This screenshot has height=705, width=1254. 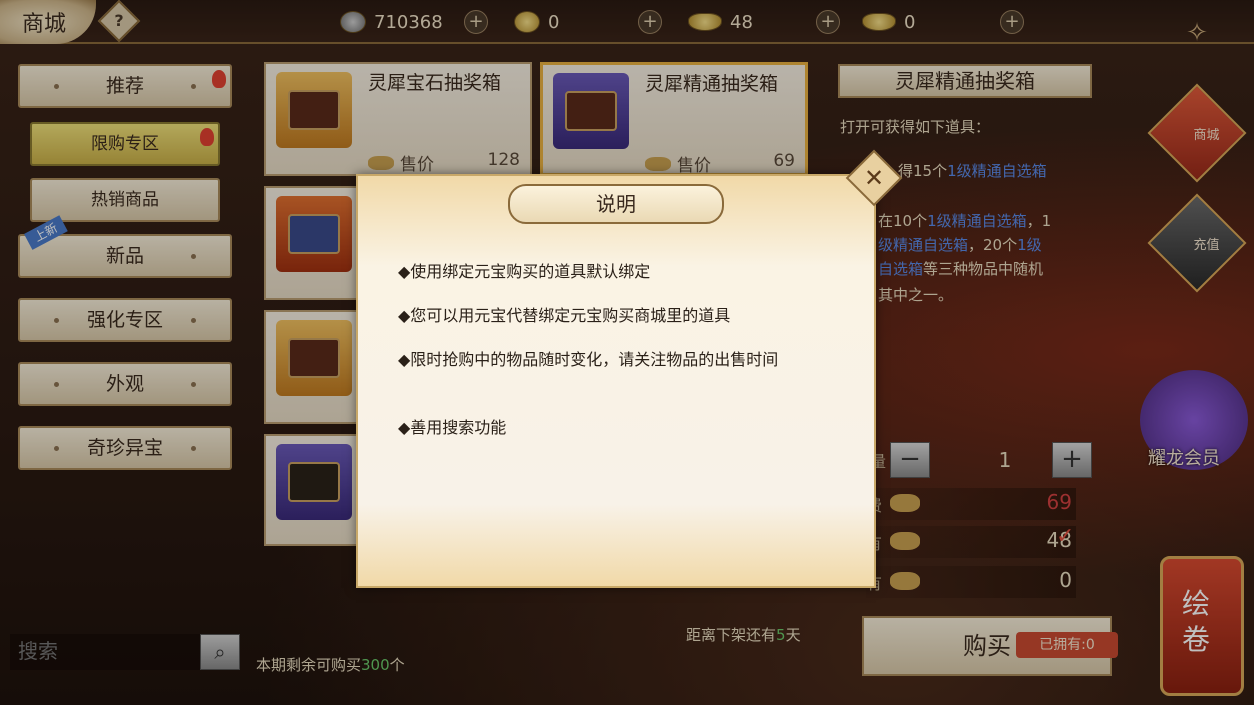 What do you see at coordinates (616, 204) in the screenshot?
I see `dialog-title: 说明` at bounding box center [616, 204].